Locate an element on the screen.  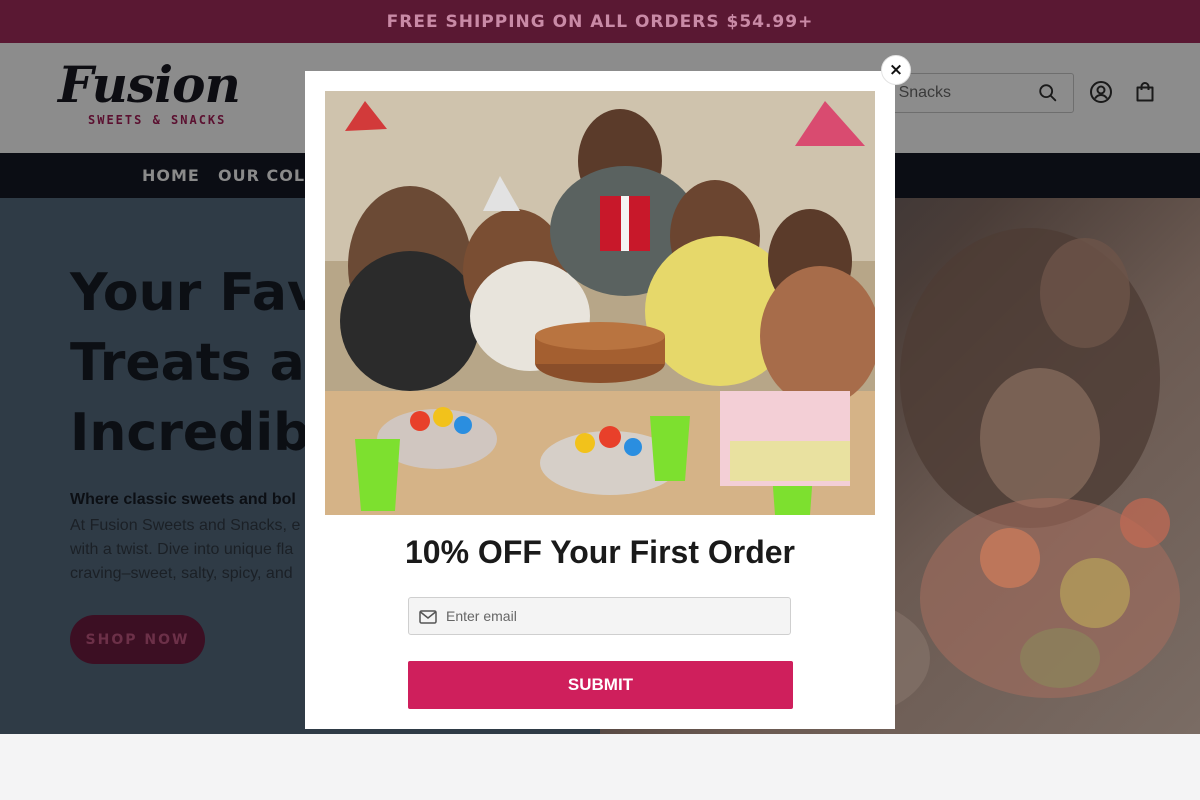
brand-wordmark: Fusion is located at coordinates (149, 84).